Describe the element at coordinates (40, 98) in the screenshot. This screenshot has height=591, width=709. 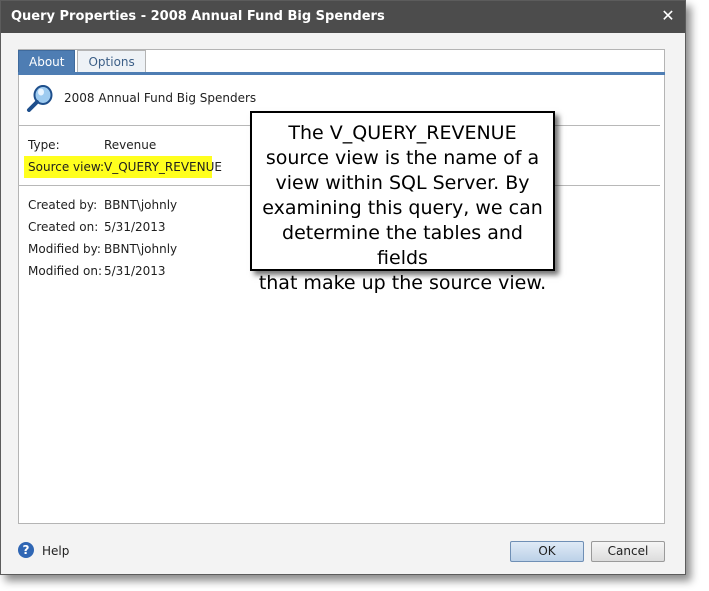
I see `magnifier-query-icon` at that location.